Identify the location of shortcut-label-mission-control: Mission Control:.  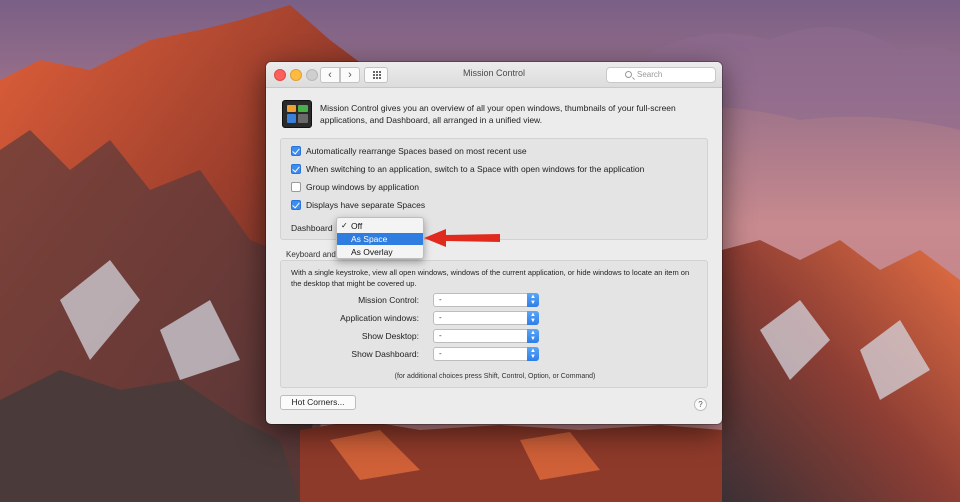
(388, 300).